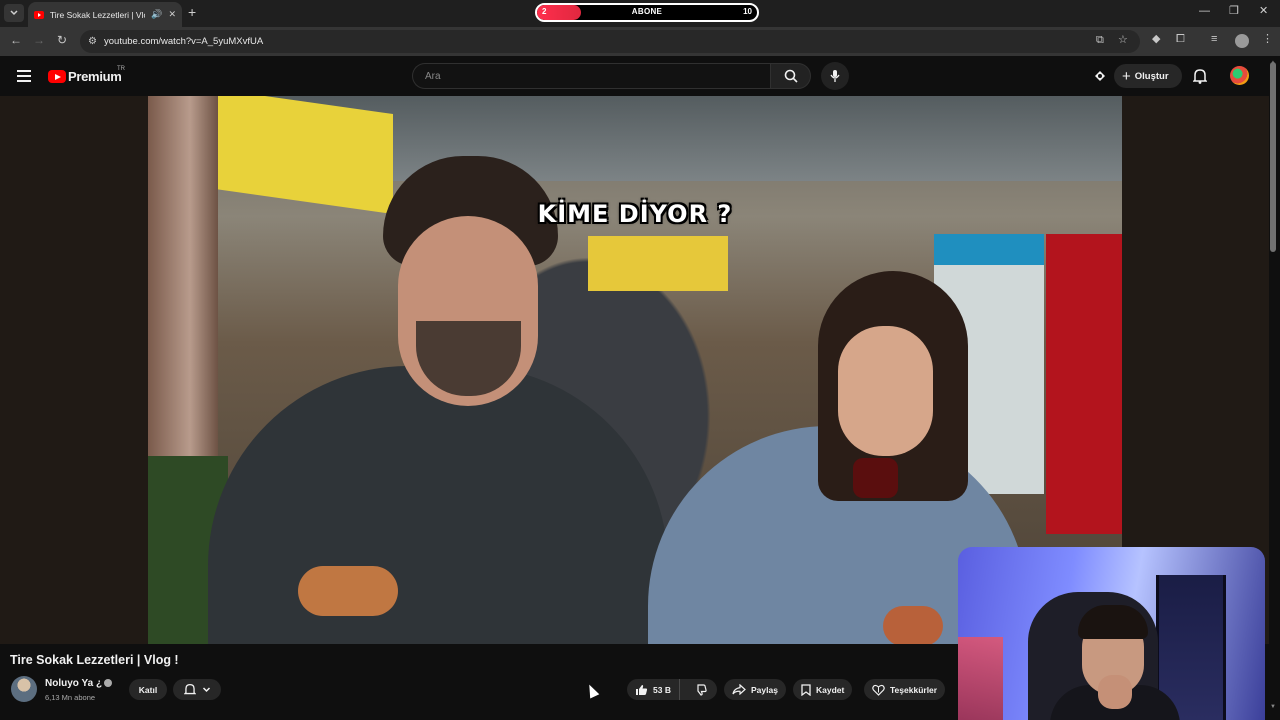 The height and width of the screenshot is (720, 1280). Describe the element at coordinates (192, 12) in the screenshot. I see `new-tab-button: +` at that location.